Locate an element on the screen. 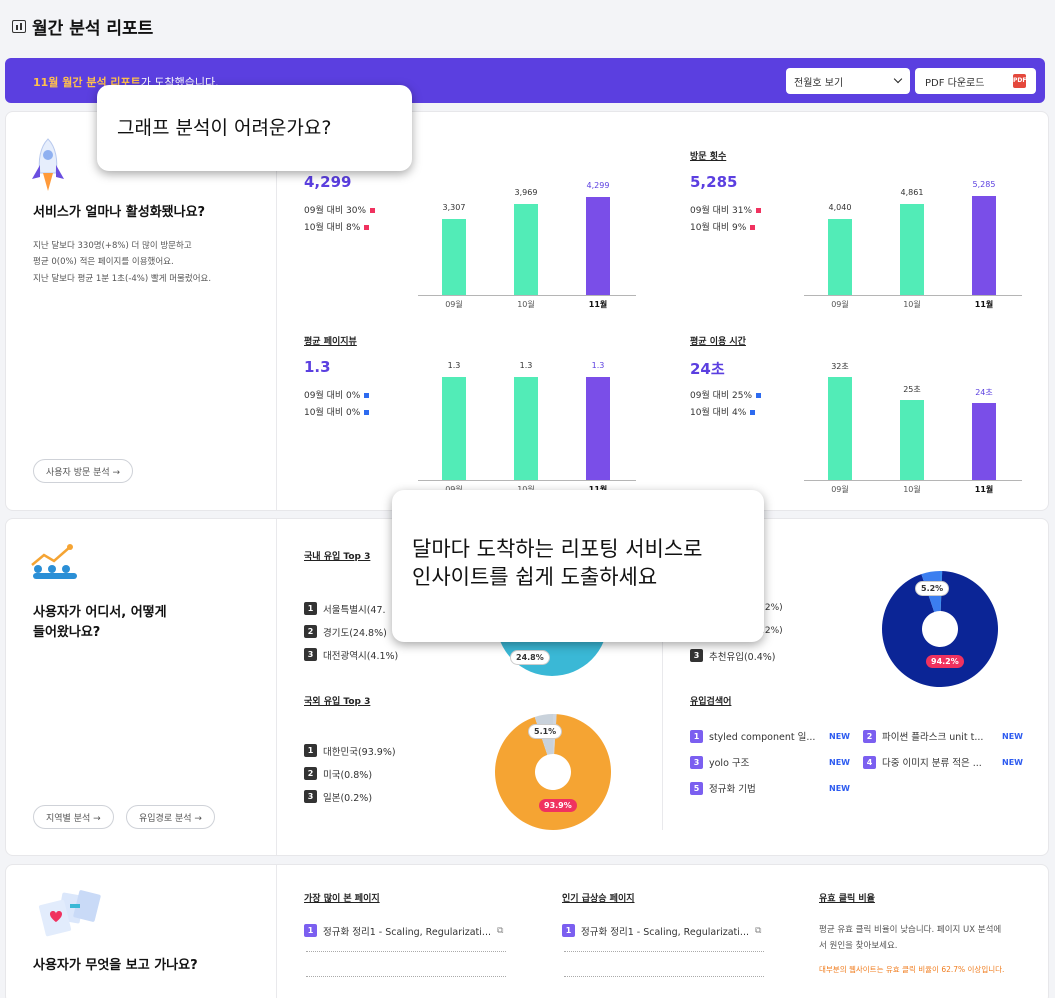 The height and width of the screenshot is (998, 1055). metric-value: 1.3 is located at coordinates (317, 367).